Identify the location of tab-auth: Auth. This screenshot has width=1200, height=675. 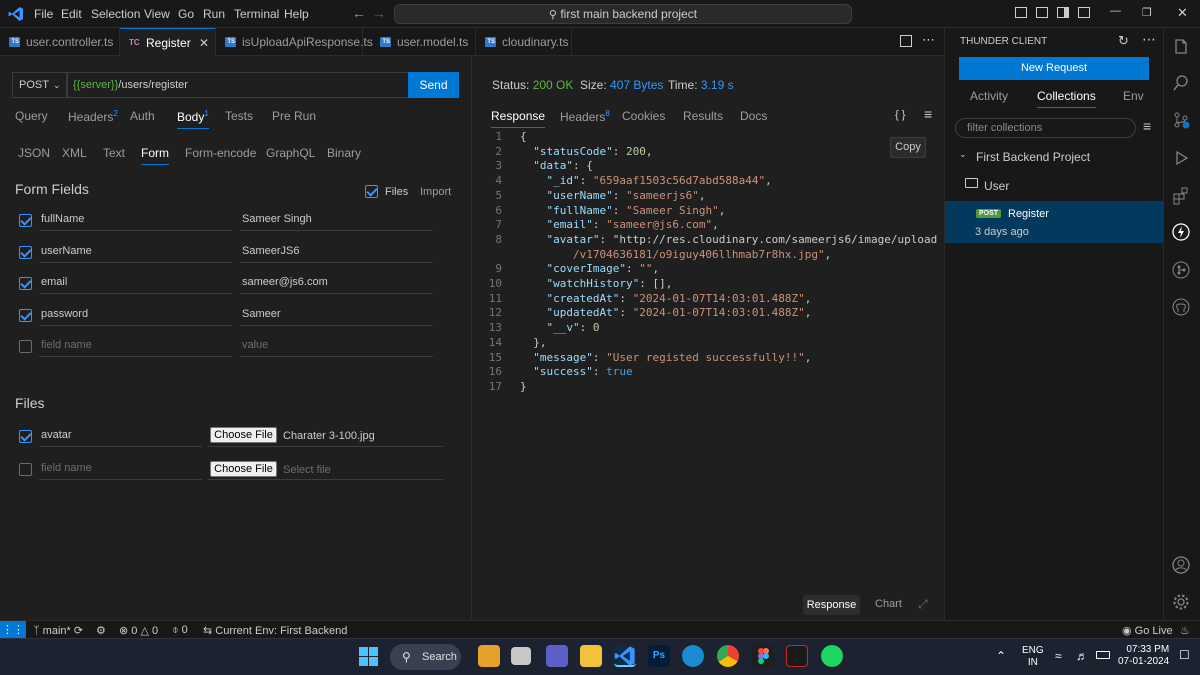
(142, 116).